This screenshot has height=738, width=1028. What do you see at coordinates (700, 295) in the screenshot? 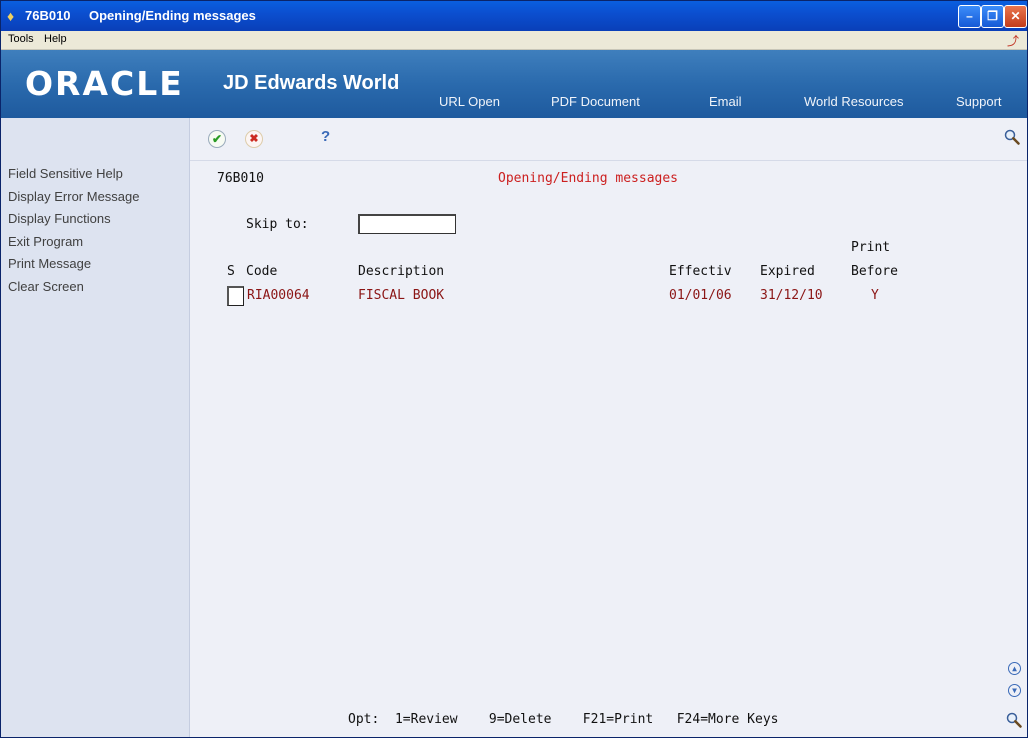
I see `row-effectiv: 01/01/06` at bounding box center [700, 295].